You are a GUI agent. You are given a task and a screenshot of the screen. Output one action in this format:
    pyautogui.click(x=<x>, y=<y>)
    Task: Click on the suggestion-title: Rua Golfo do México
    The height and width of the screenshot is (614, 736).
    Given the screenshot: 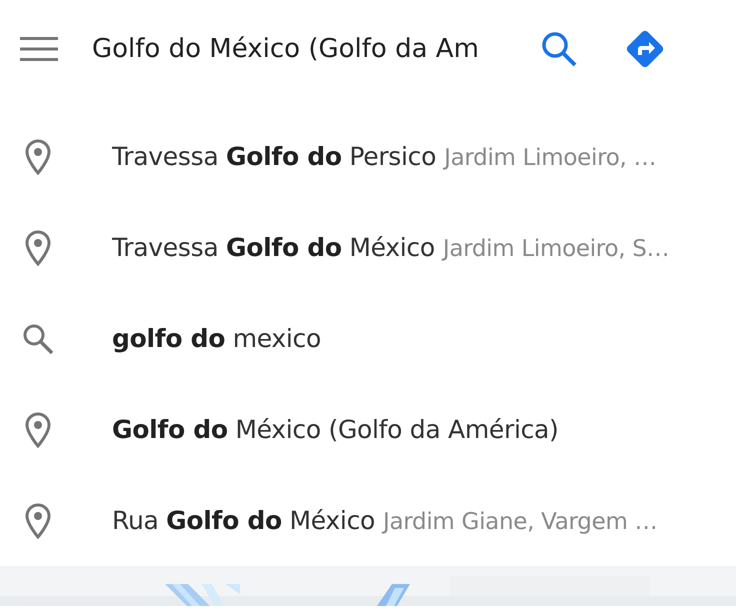 What is the action you would take?
    pyautogui.click(x=244, y=520)
    